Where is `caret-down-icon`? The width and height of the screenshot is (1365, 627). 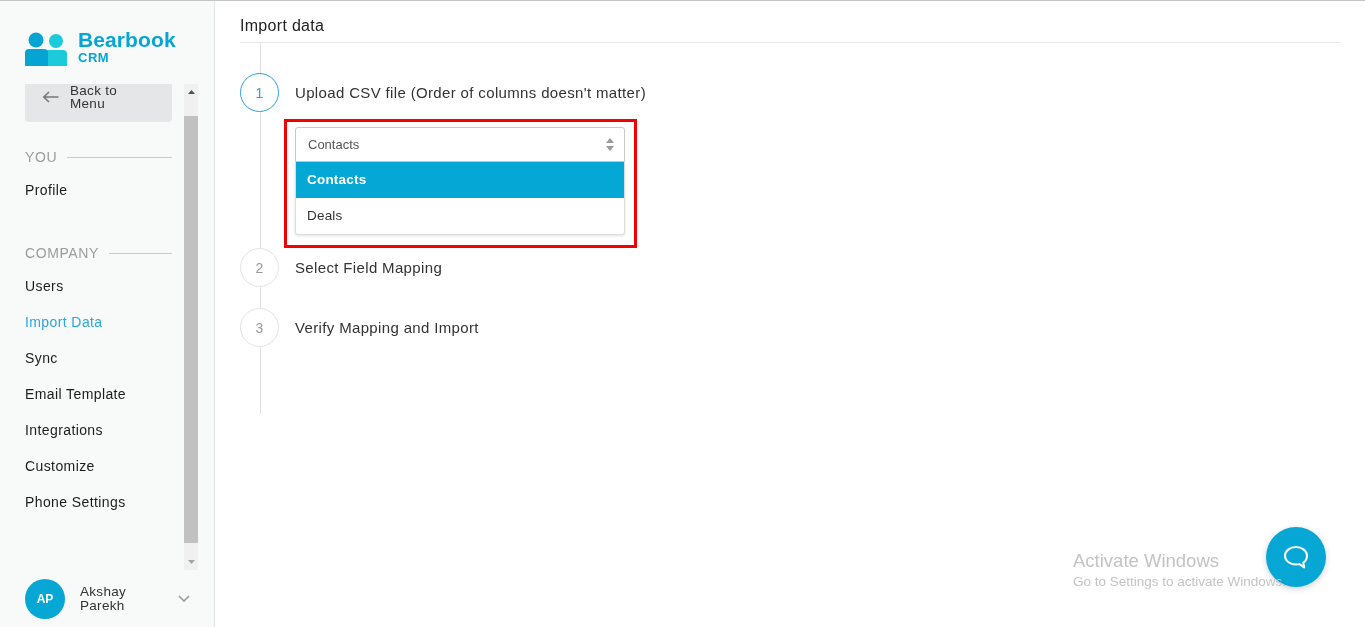 caret-down-icon is located at coordinates (191, 562).